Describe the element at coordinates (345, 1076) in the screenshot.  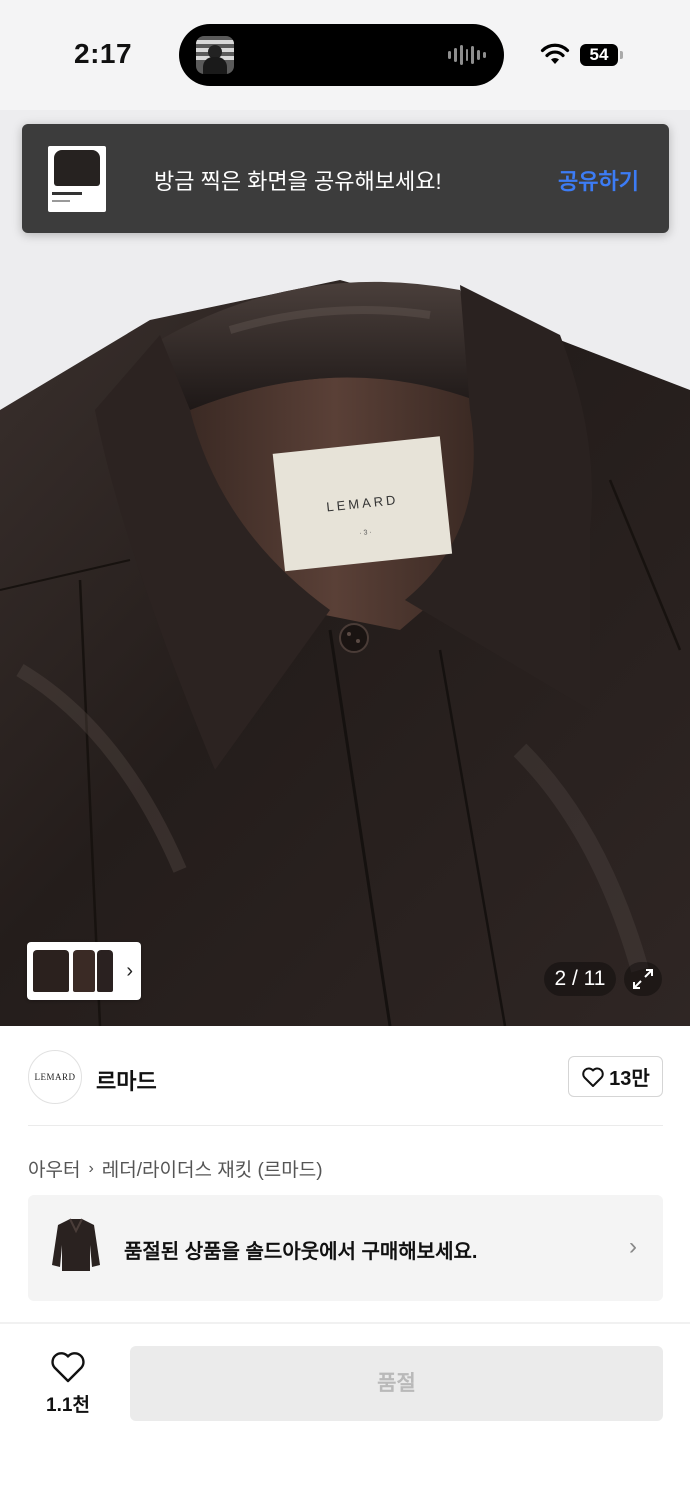
I see `brand-row: LEMARD 르마드 13만` at that location.